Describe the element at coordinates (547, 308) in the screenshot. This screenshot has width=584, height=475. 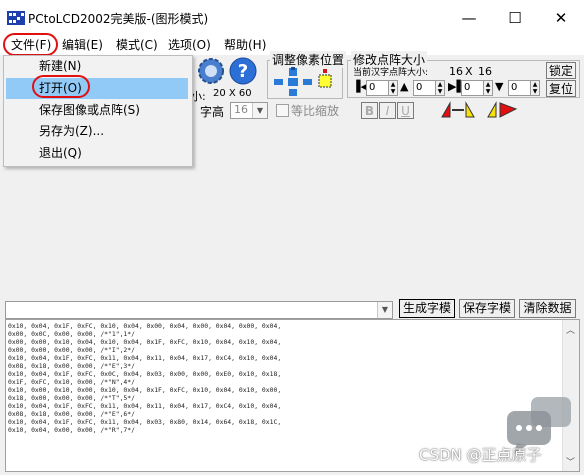
I see `clear-button: 清除数据` at that location.